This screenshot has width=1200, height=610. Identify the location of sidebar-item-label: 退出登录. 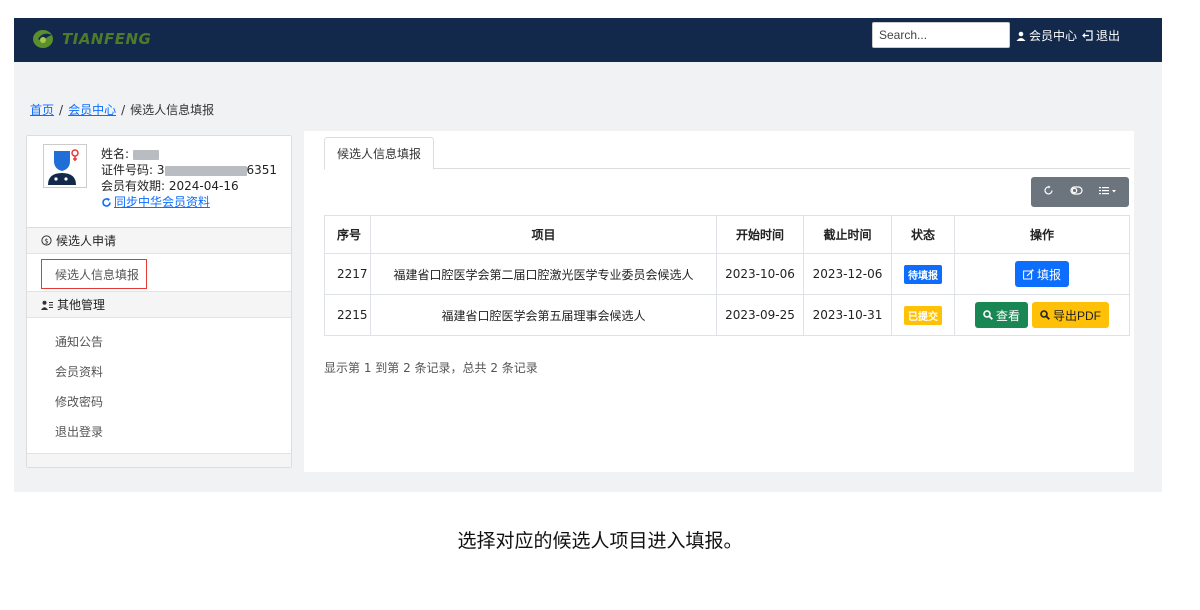
(79, 431).